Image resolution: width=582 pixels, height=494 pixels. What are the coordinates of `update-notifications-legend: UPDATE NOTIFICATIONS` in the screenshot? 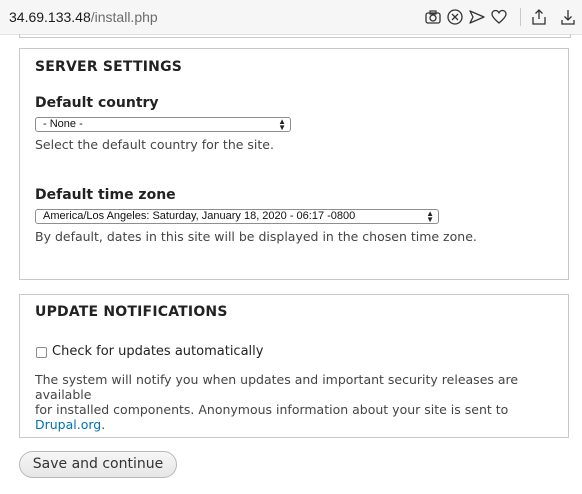 It's located at (131, 312).